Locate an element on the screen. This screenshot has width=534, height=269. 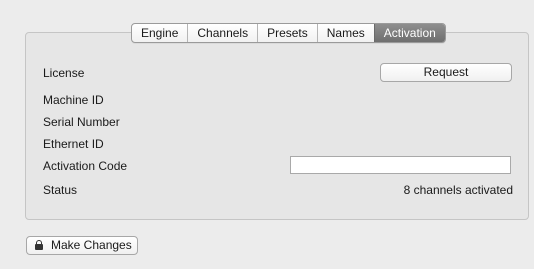
activation-code-field is located at coordinates (400, 165).